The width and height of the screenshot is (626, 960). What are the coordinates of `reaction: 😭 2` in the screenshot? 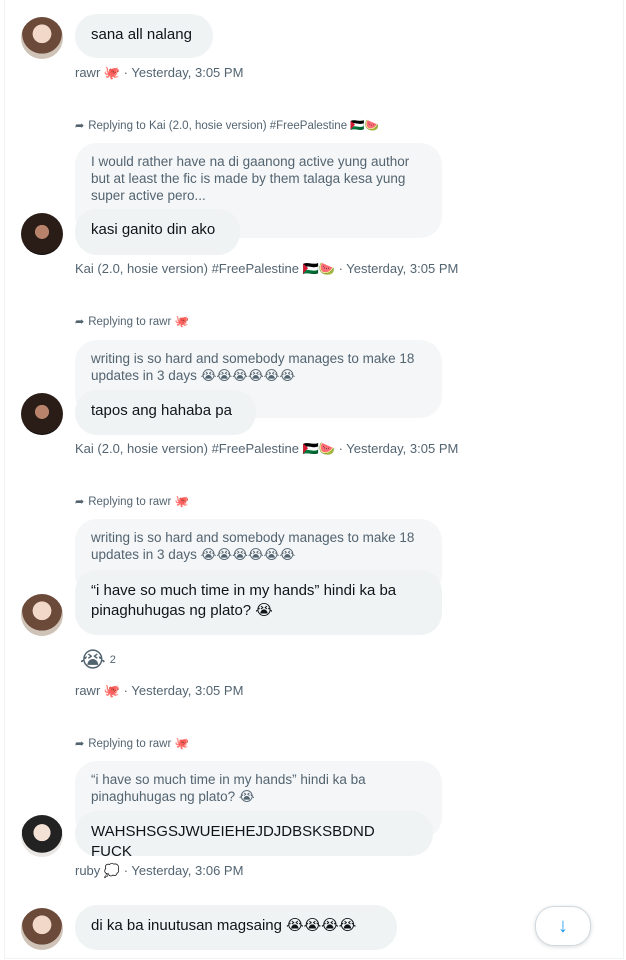 It's located at (98, 660).